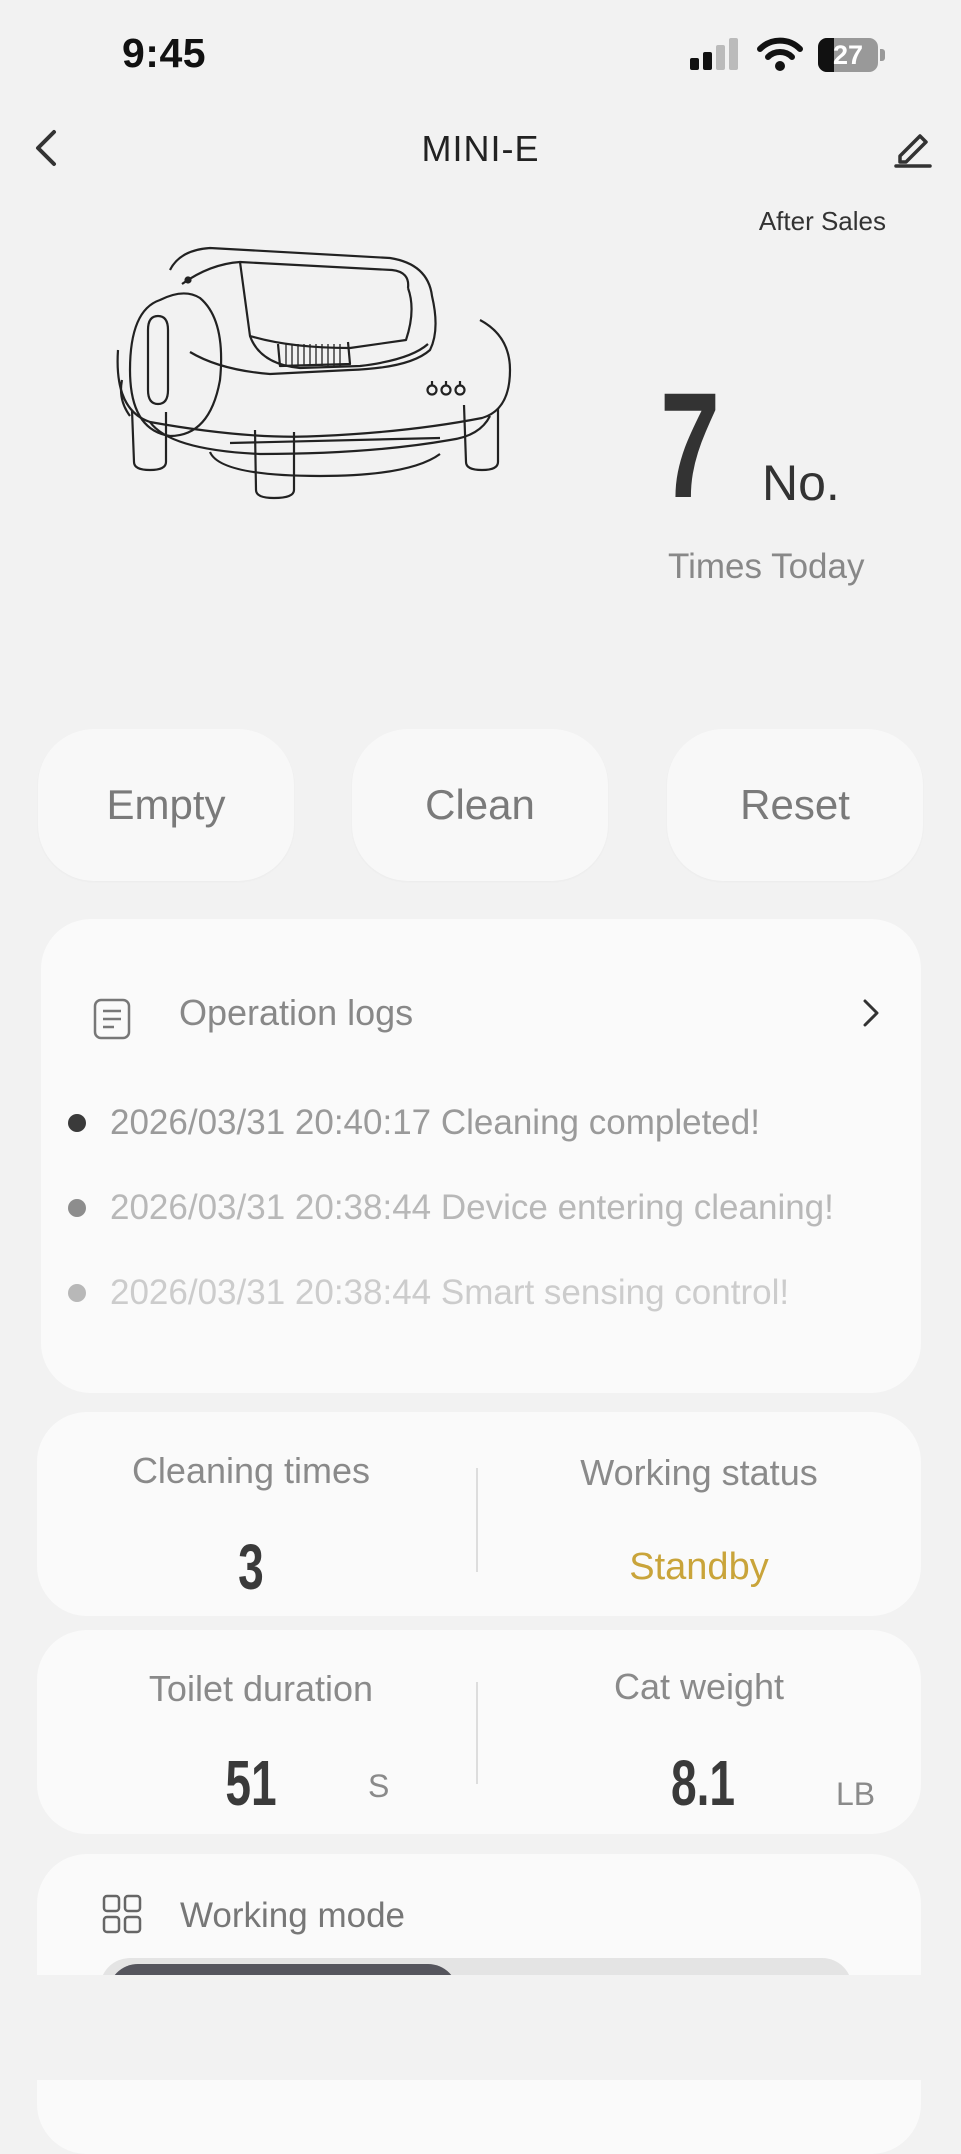 This screenshot has width=961, height=2154. I want to click on chevron-right-icon, so click(871, 1013).